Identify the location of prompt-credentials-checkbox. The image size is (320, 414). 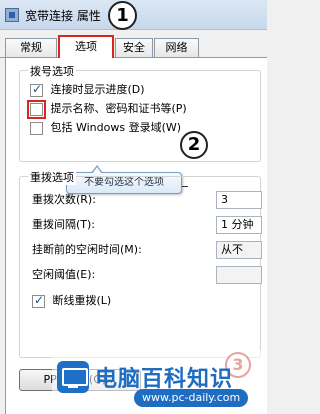
(36, 109).